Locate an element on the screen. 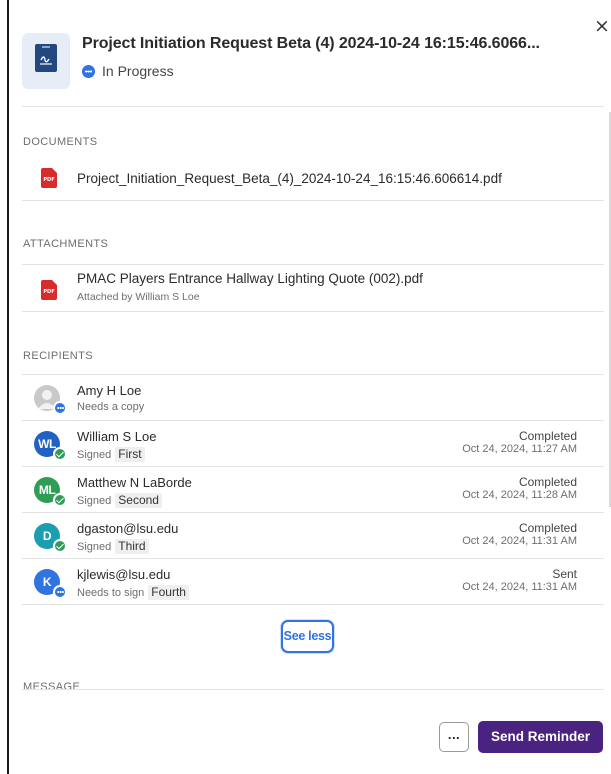 The width and height of the screenshot is (611, 774). attachments-section-label: ATTACHMENTS is located at coordinates (66, 244).